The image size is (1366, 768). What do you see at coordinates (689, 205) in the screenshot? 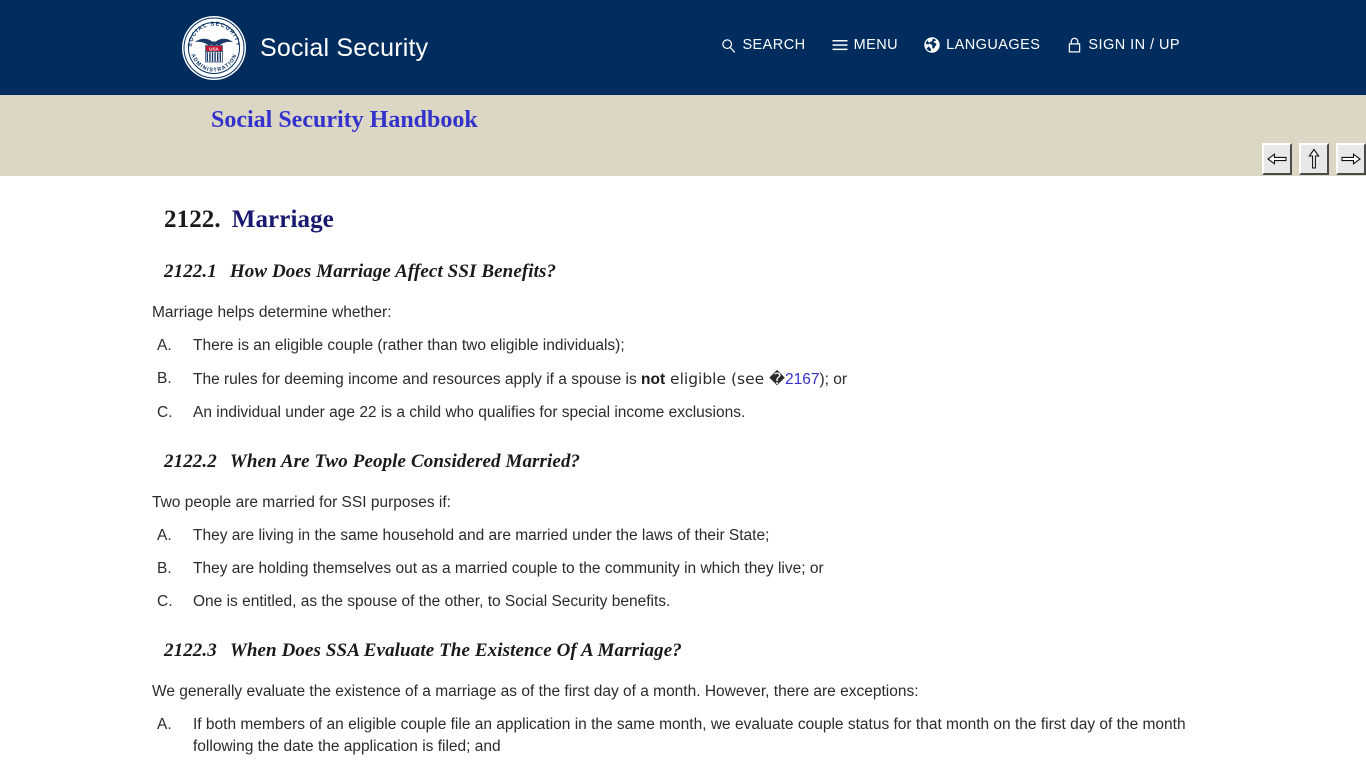
I see `page-title: 2122. Marriage` at bounding box center [689, 205].